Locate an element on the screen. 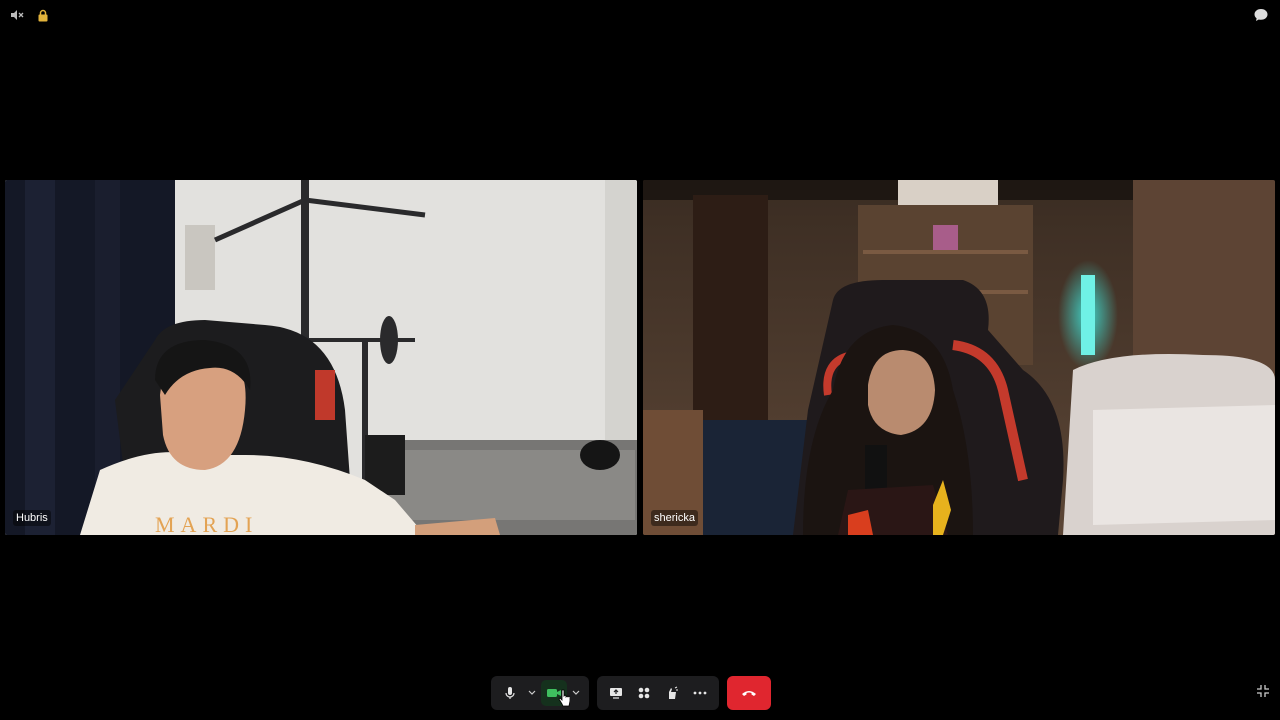 This screenshot has height=720, width=1280. hang-up-icon is located at coordinates (749, 693).